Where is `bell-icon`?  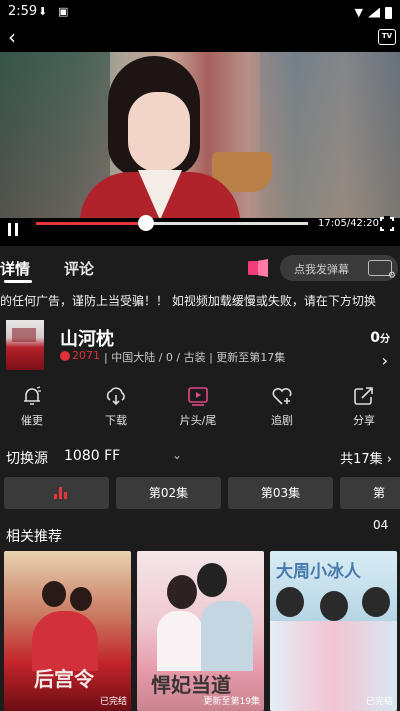
bell-icon is located at coordinates (32, 395).